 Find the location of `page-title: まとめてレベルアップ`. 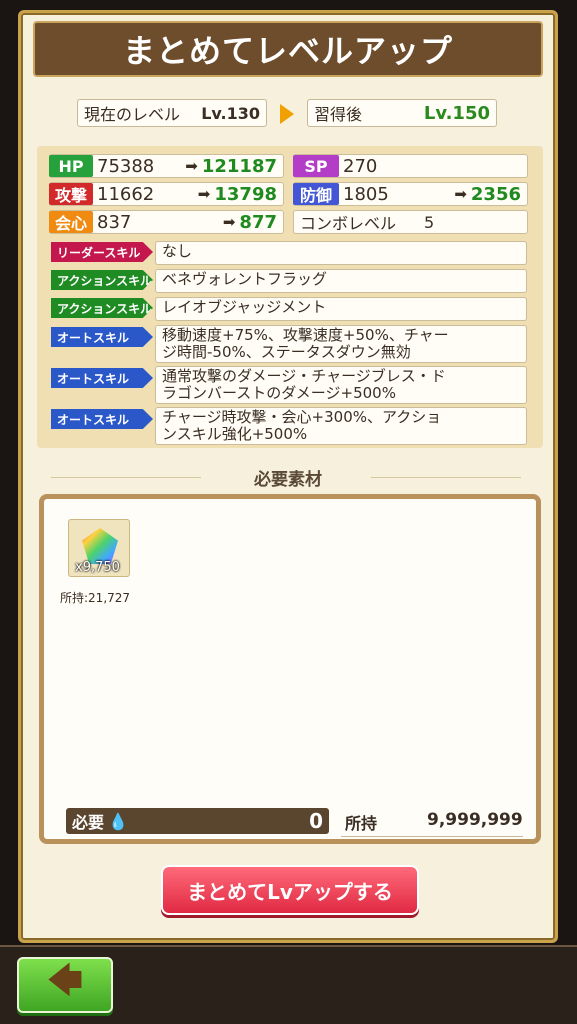

page-title: まとめてレベルアップ is located at coordinates (287, 51).